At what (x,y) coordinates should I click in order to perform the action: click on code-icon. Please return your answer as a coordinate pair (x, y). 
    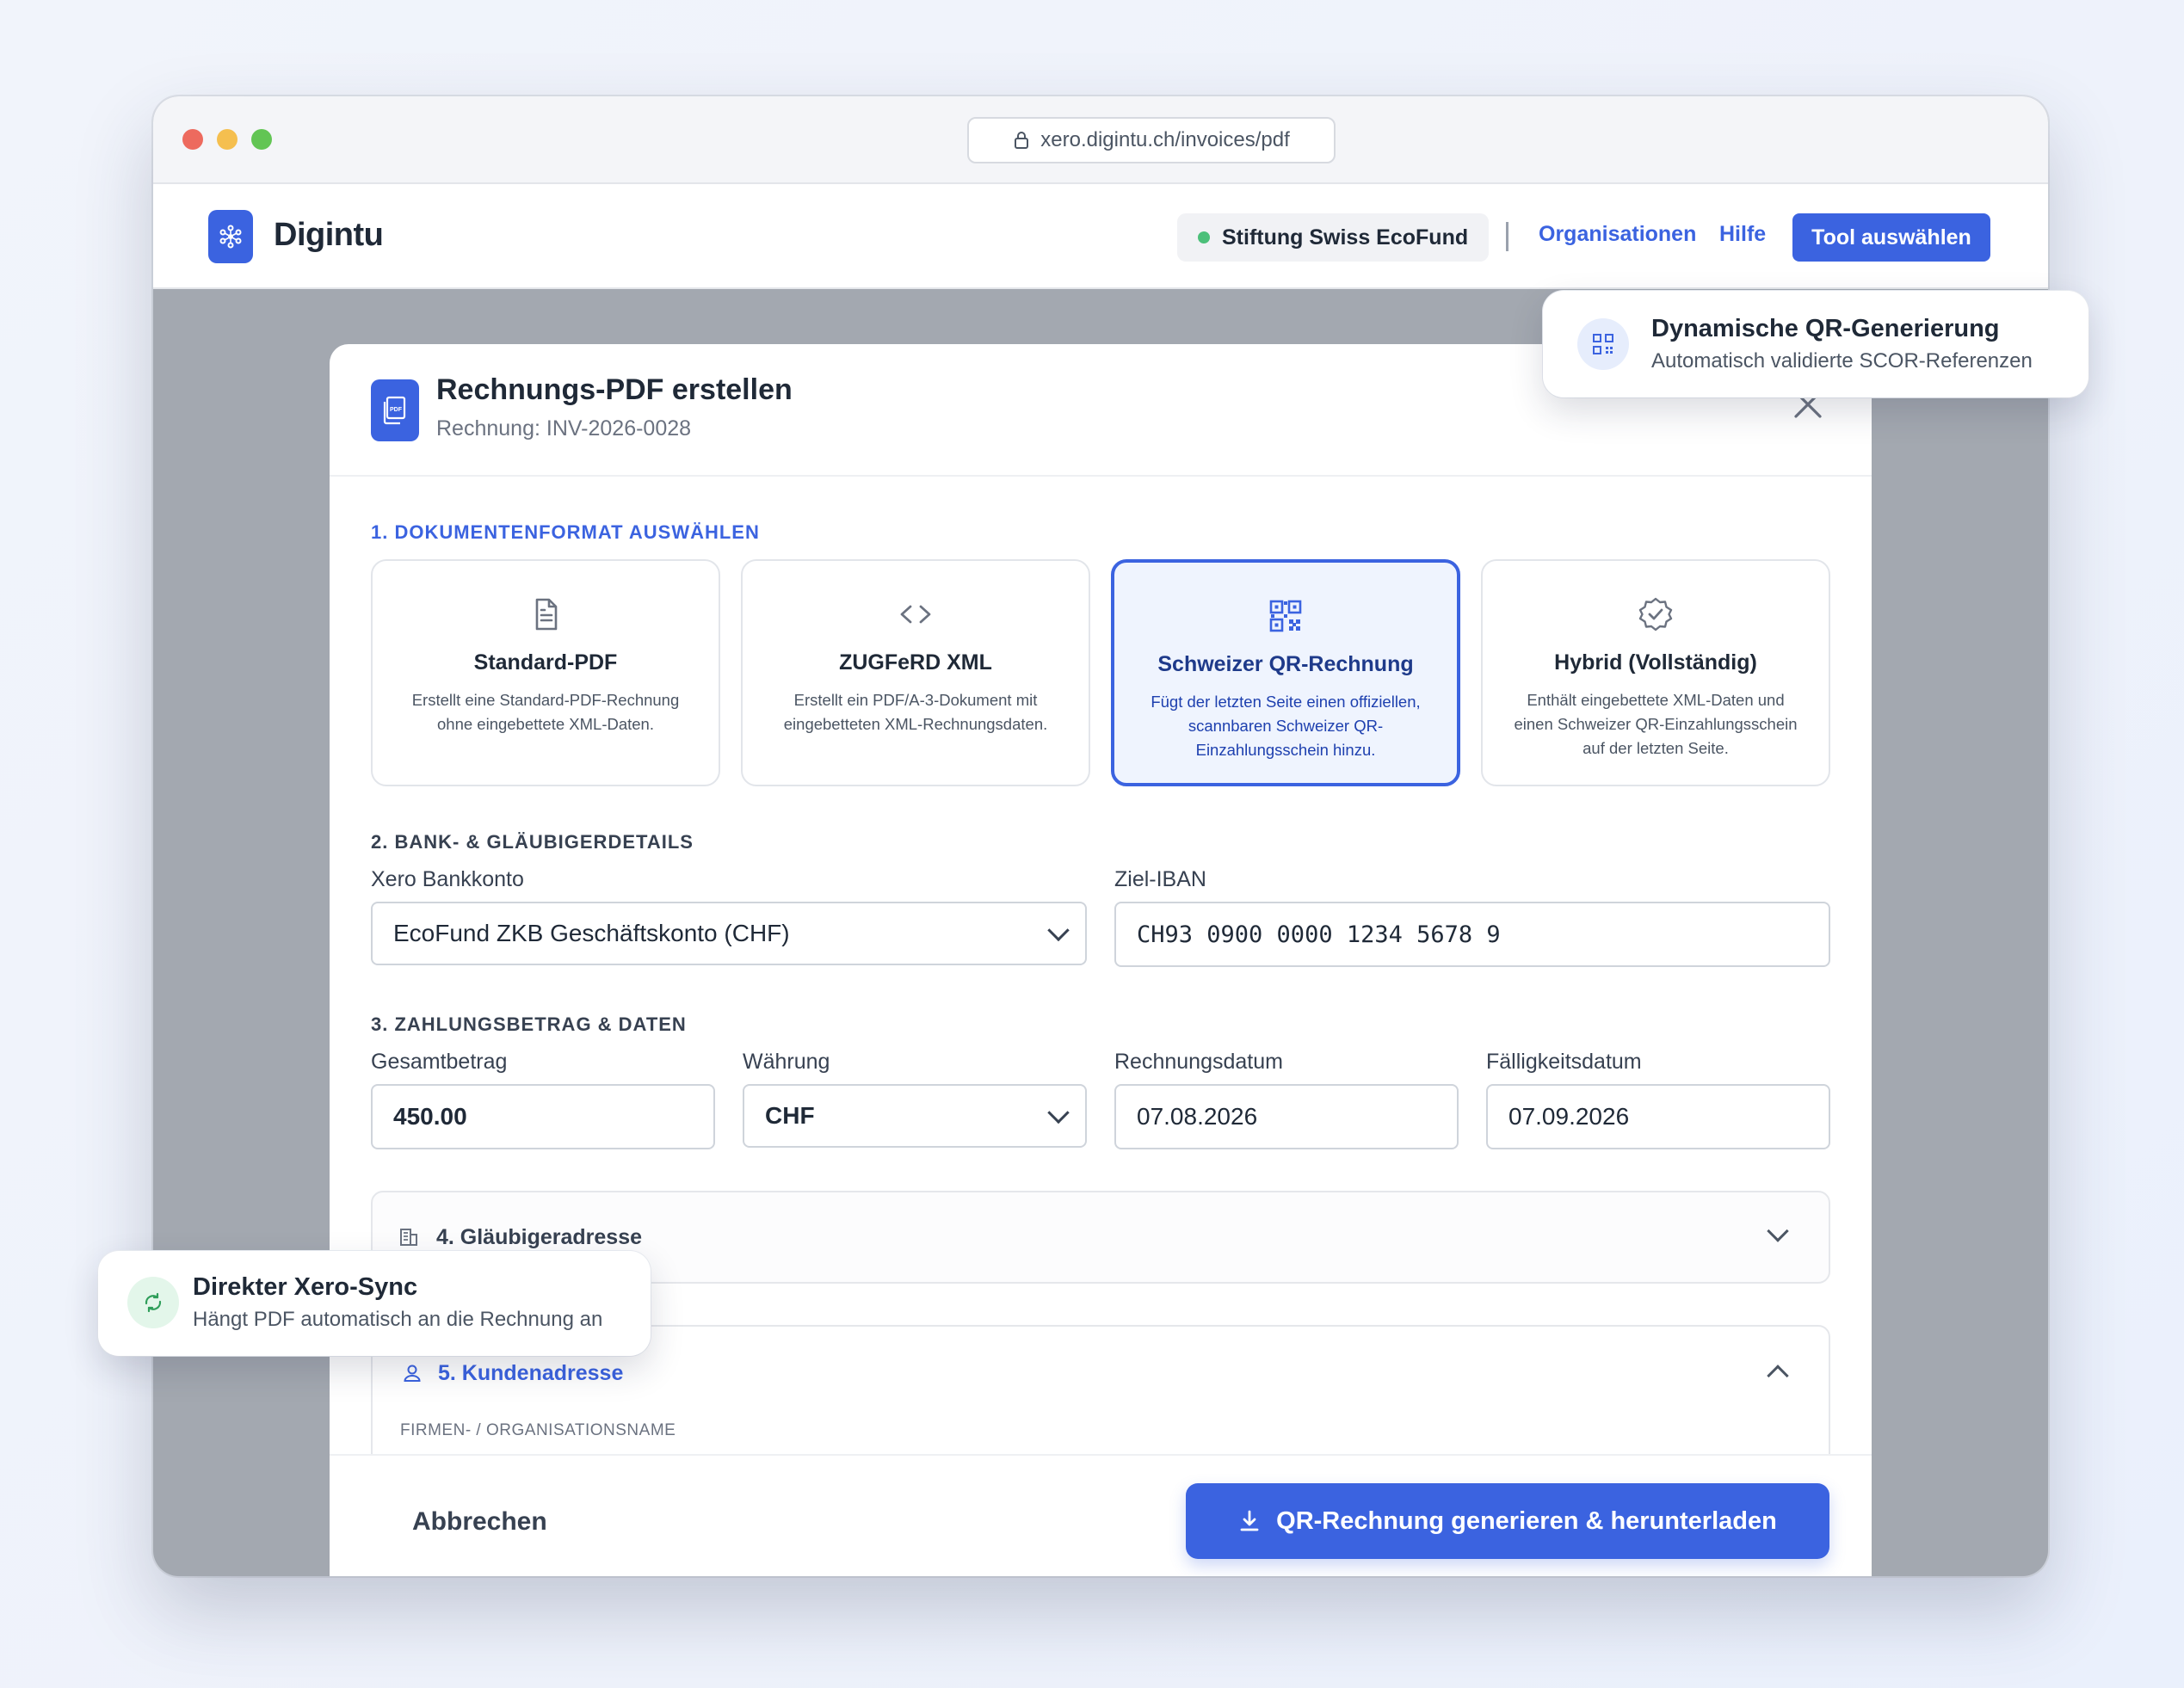
    Looking at the image, I should click on (915, 614).